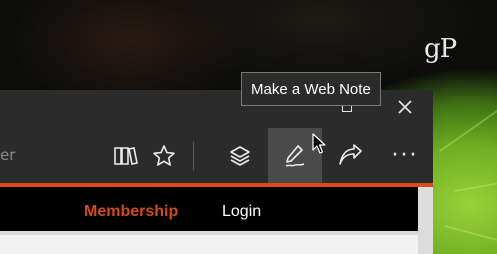  I want to click on toolbar-separator, so click(193, 156).